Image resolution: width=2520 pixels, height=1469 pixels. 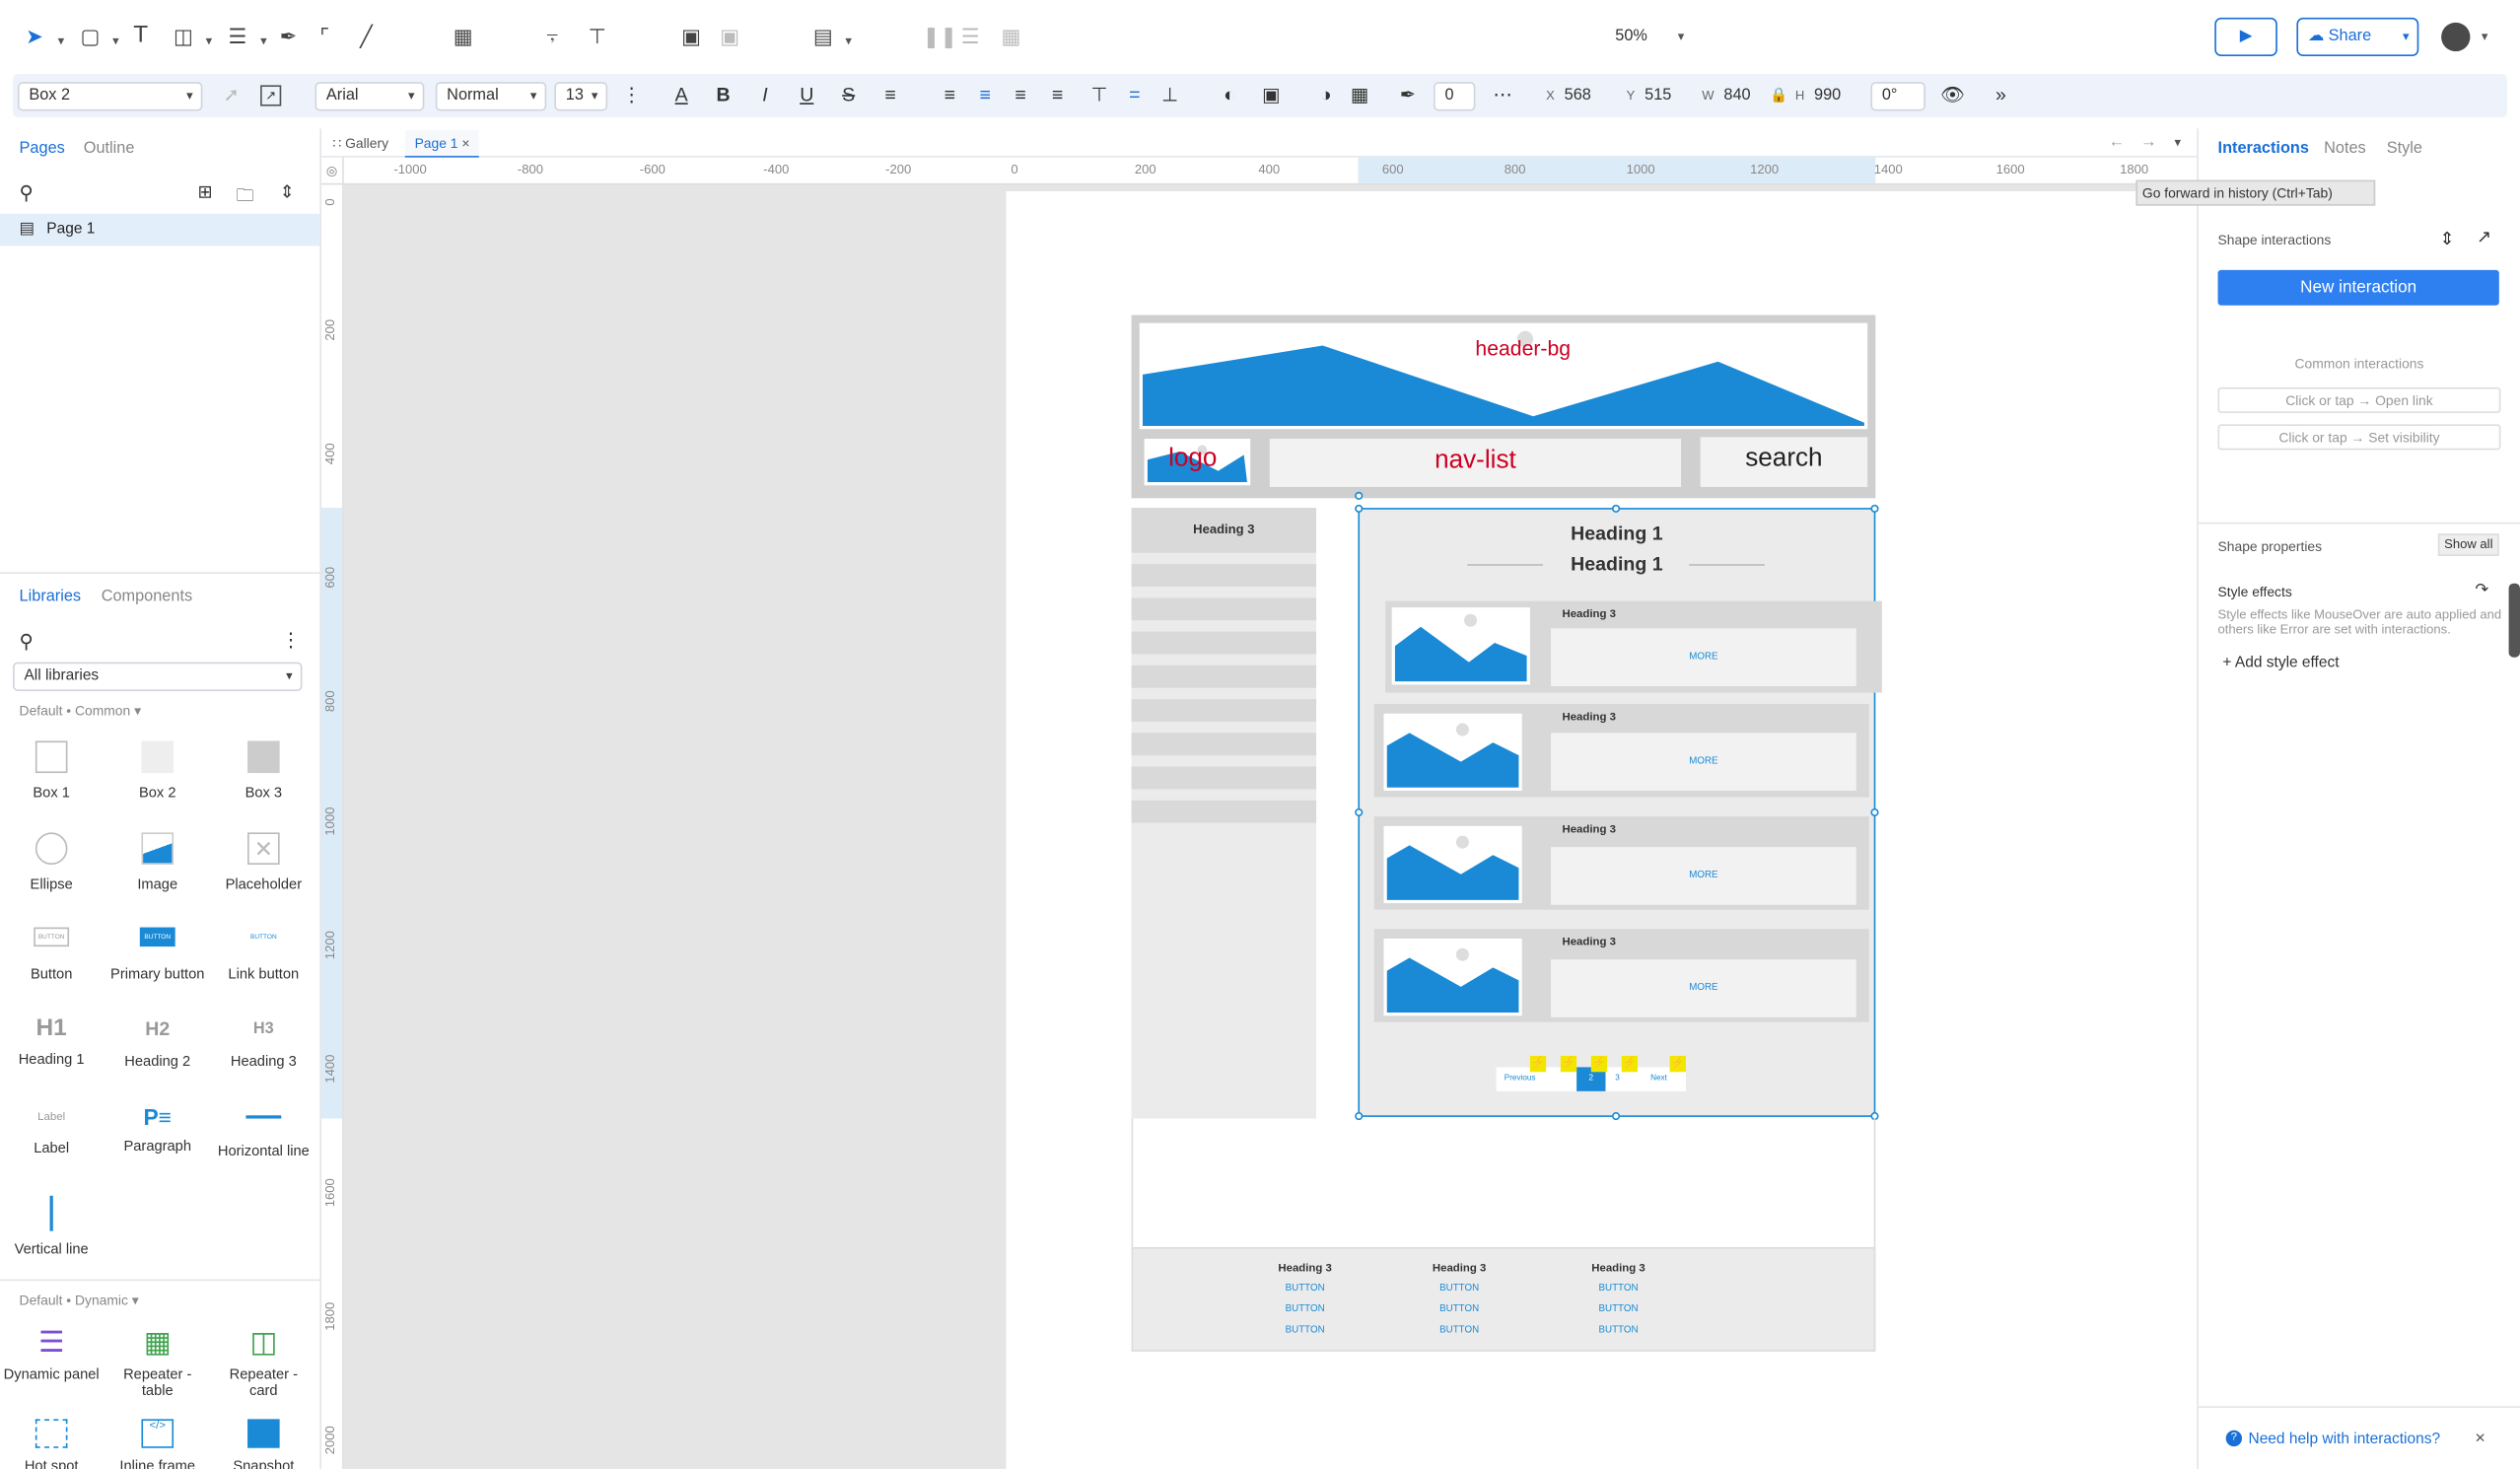 I want to click on lib-repeater-card: ◫ Repeater - card, so click(x=263, y=1362).